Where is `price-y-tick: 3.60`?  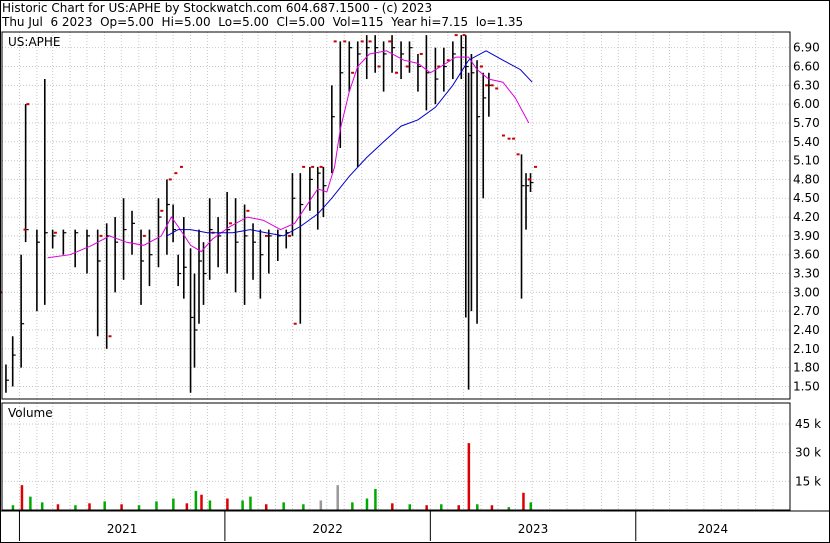
price-y-tick: 3.60 is located at coordinates (806, 255).